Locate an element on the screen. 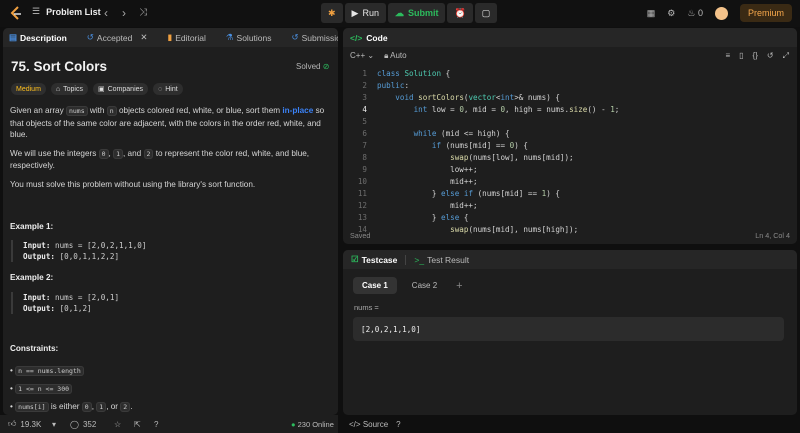 The image size is (800, 433). check-circle-icon: ⊘ is located at coordinates (326, 66).